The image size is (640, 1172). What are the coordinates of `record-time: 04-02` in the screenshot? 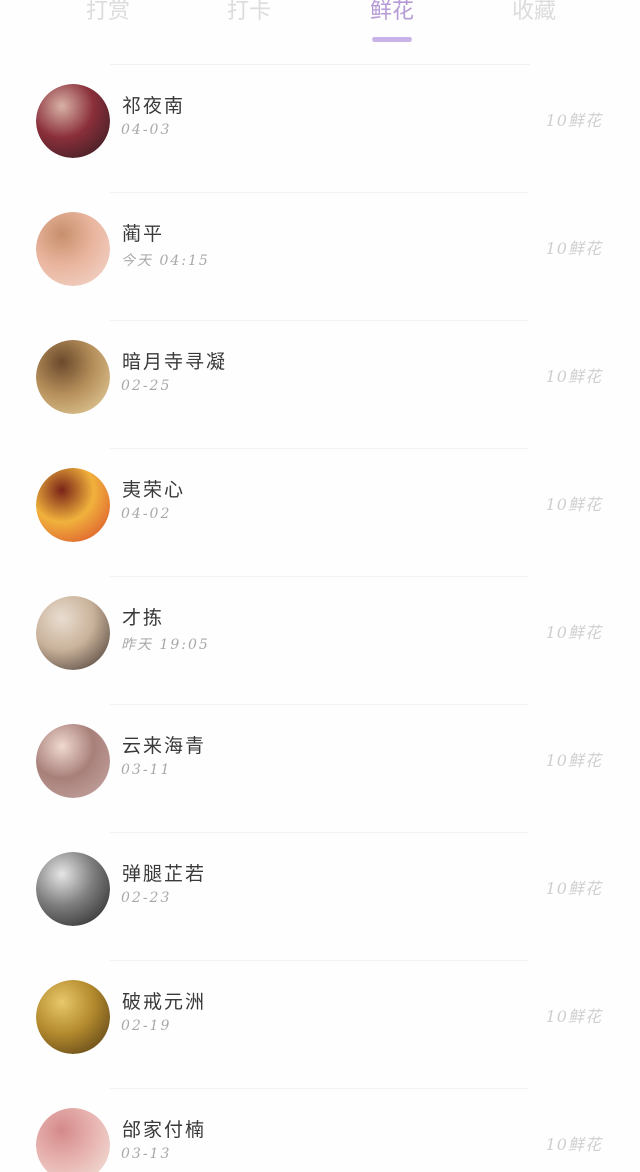 It's located at (146, 514).